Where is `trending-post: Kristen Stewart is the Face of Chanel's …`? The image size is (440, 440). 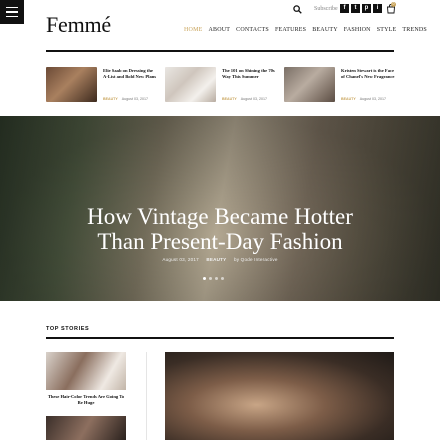 trending-post: Kristen Stewart is the Face of Chanel's … is located at coordinates (339, 86).